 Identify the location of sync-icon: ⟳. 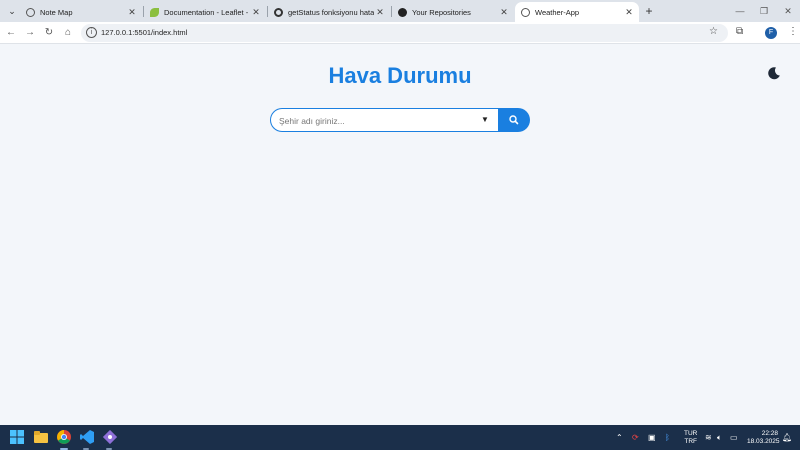
(635, 437).